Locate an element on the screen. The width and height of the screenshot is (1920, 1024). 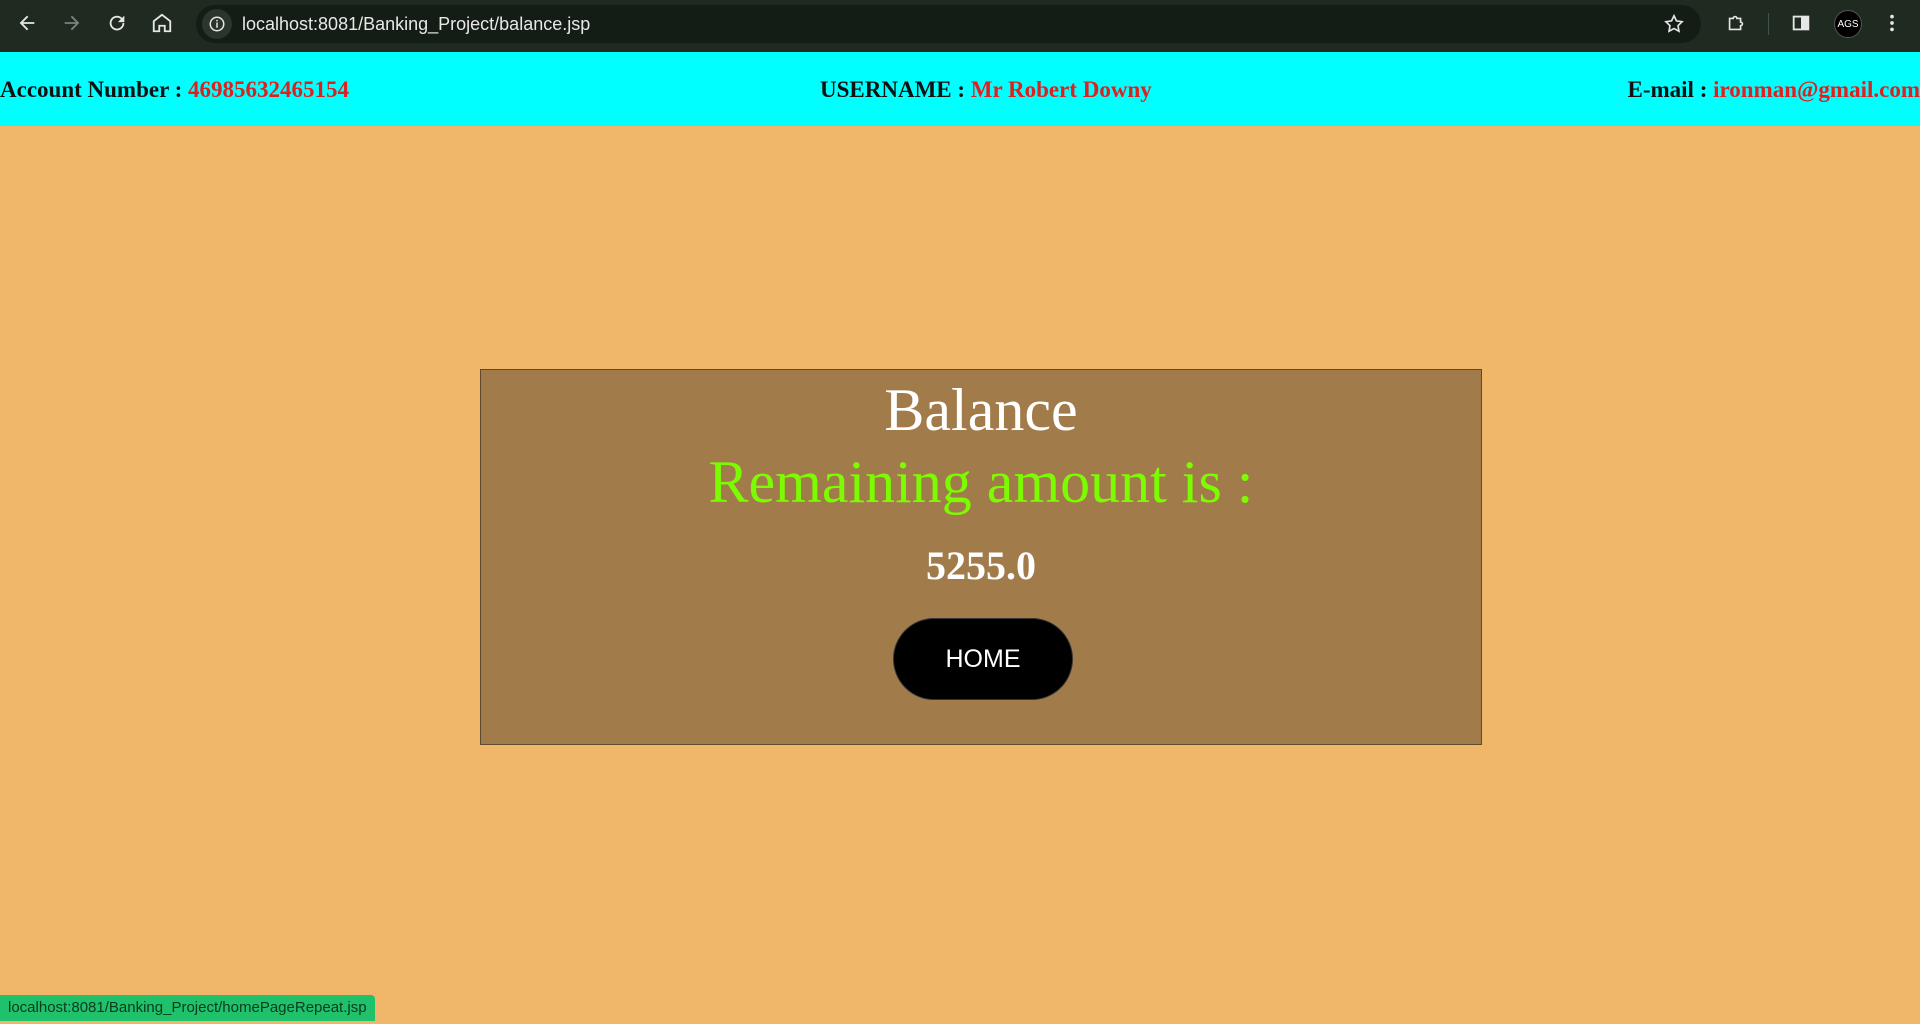
bookmark-star-icon is located at coordinates (1674, 26).